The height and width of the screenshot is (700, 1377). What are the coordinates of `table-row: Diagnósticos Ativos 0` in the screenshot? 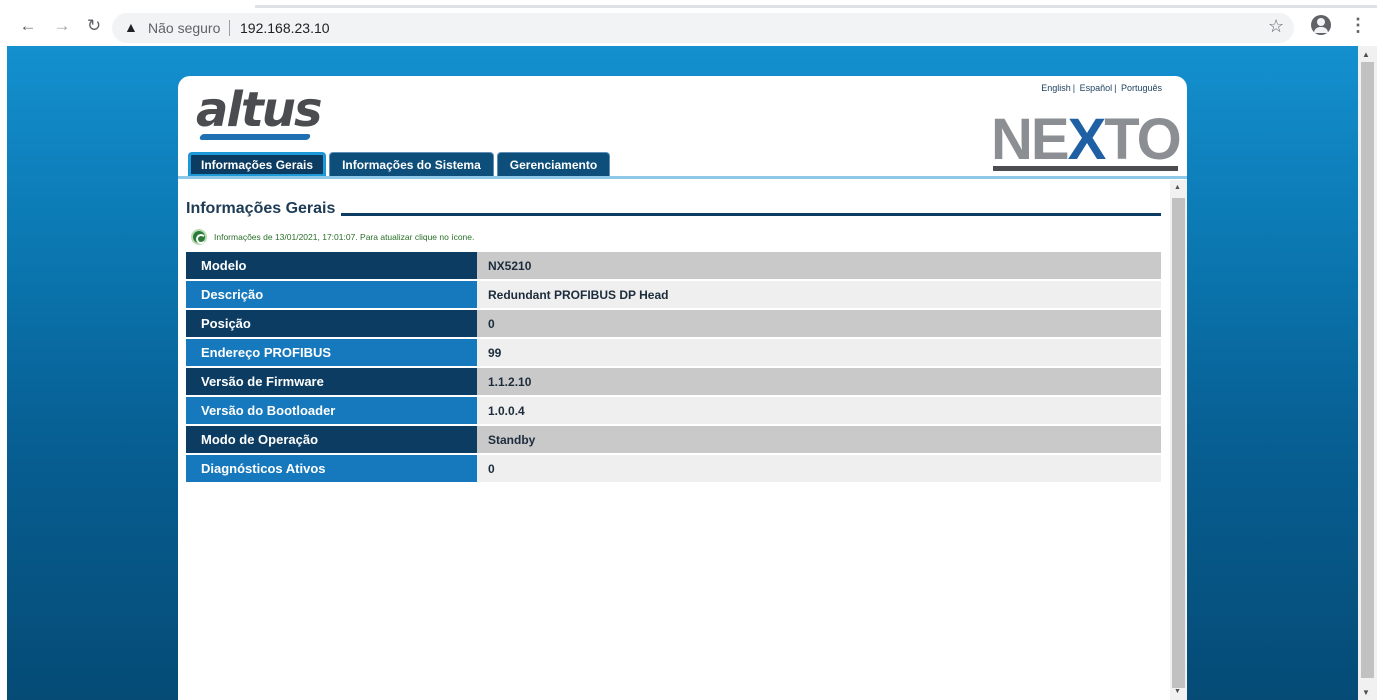 It's located at (673, 469).